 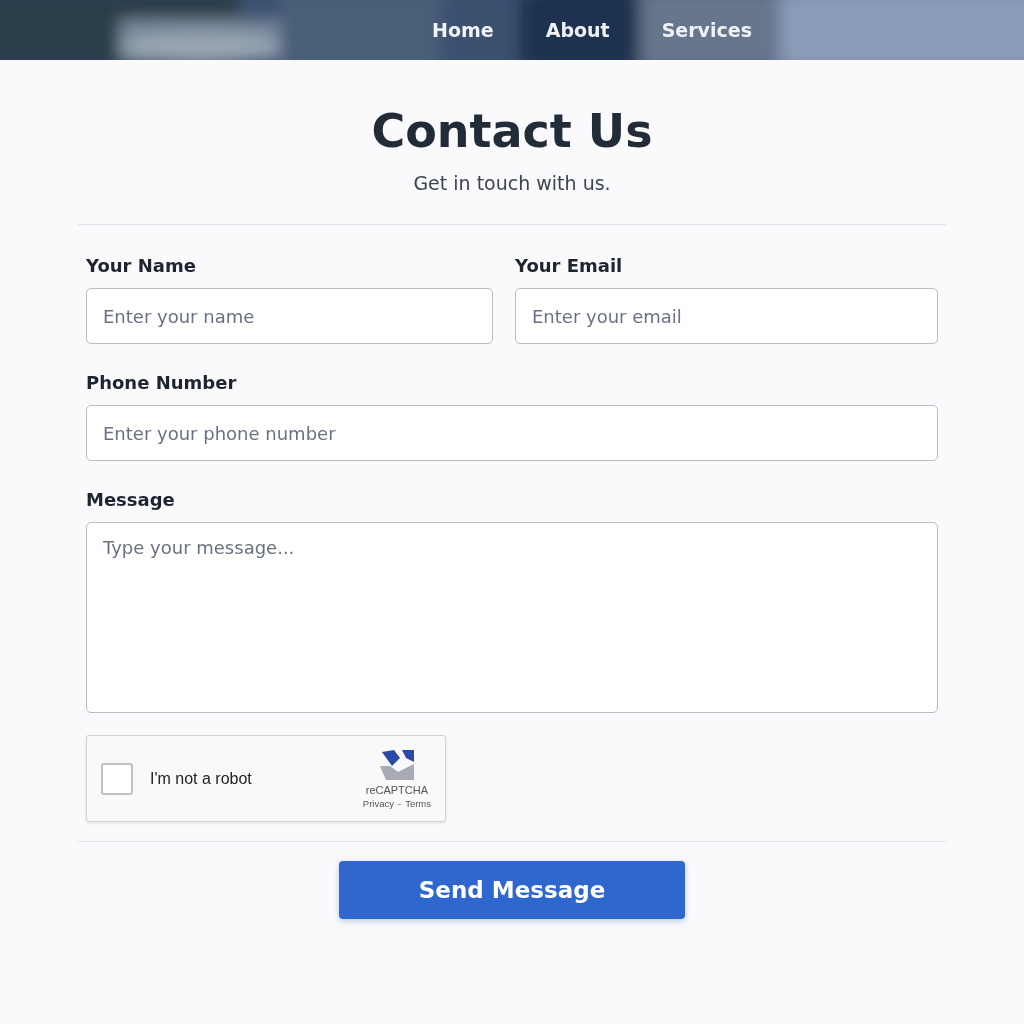 What do you see at coordinates (512, 183) in the screenshot?
I see `page-subtitle: Get in touch with us.` at bounding box center [512, 183].